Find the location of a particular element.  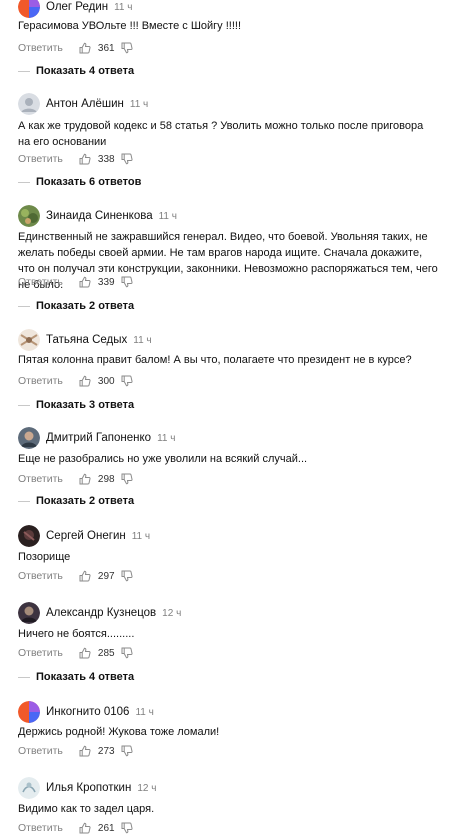

comment-header: Илья Кропоткин 12 ч is located at coordinates (87, 788).